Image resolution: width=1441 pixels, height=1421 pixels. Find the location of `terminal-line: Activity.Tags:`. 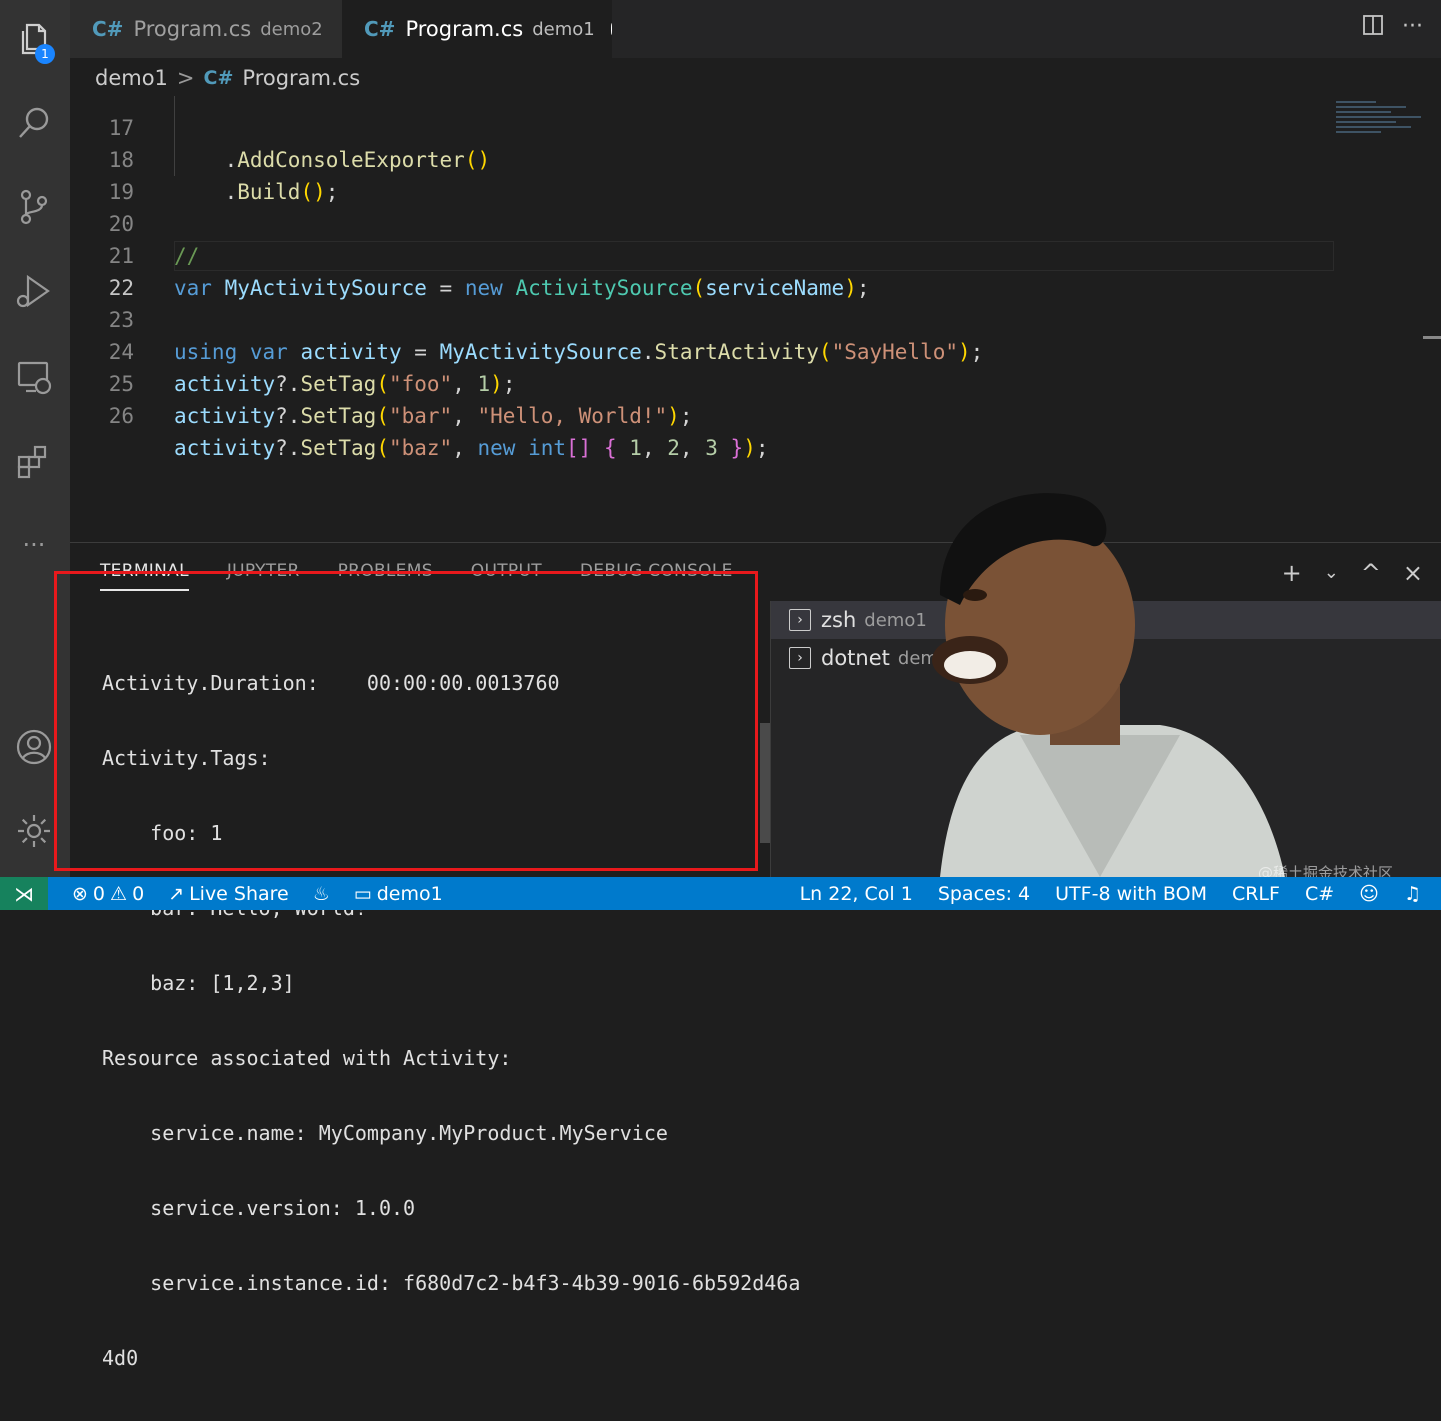

terminal-line: Activity.Tags: is located at coordinates (186, 758).